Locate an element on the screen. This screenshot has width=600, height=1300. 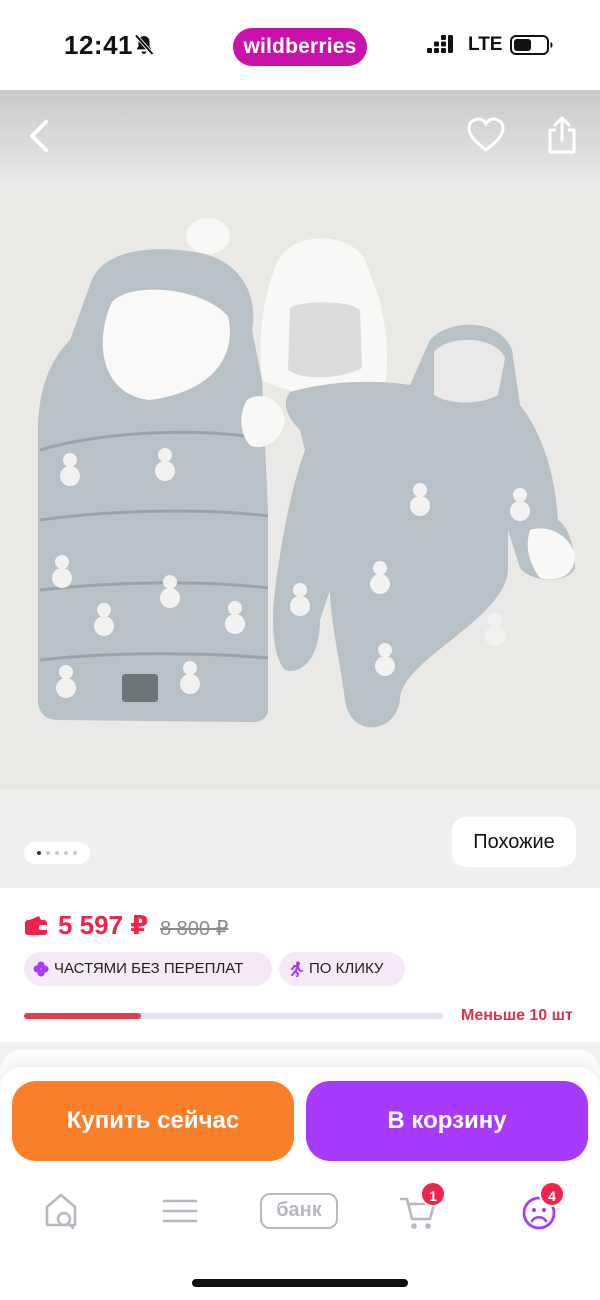
tag-installment-label: ЧАСТЯМИ БЕЗ ПЕРЕПЛАТ is located at coordinates (149, 968).